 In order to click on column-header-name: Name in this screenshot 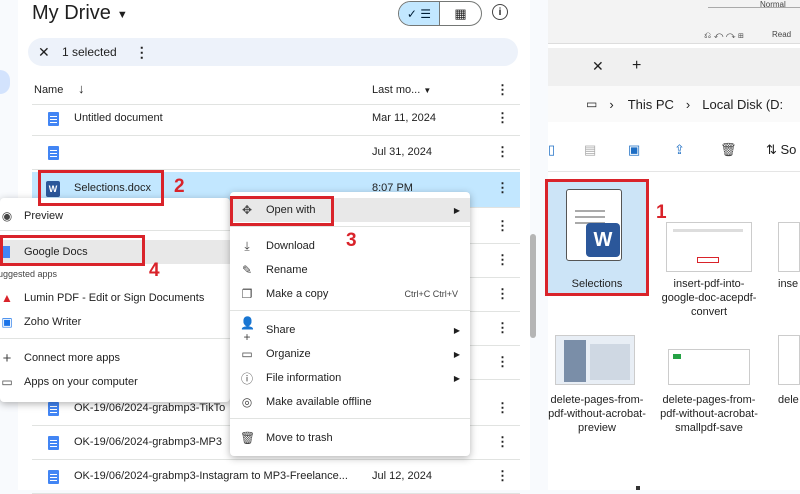, I will do `click(48, 90)`.